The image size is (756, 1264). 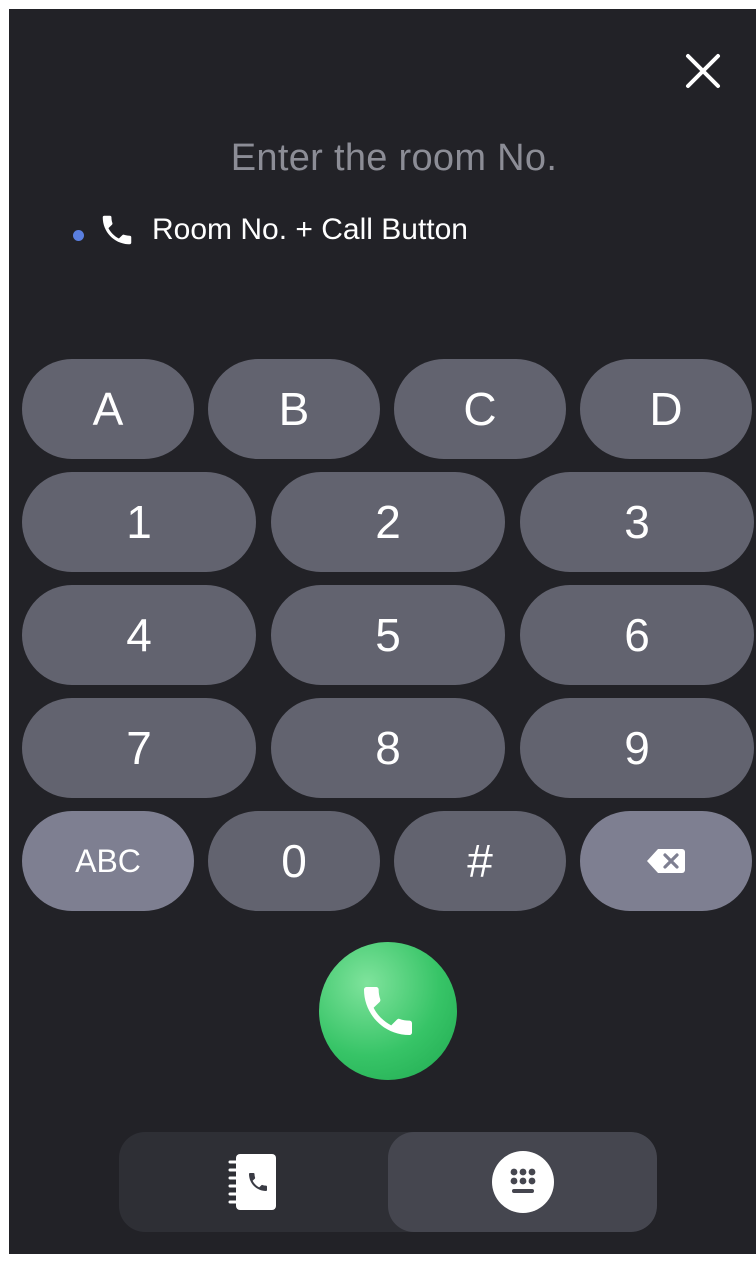 I want to click on backspace-button, so click(x=666, y=861).